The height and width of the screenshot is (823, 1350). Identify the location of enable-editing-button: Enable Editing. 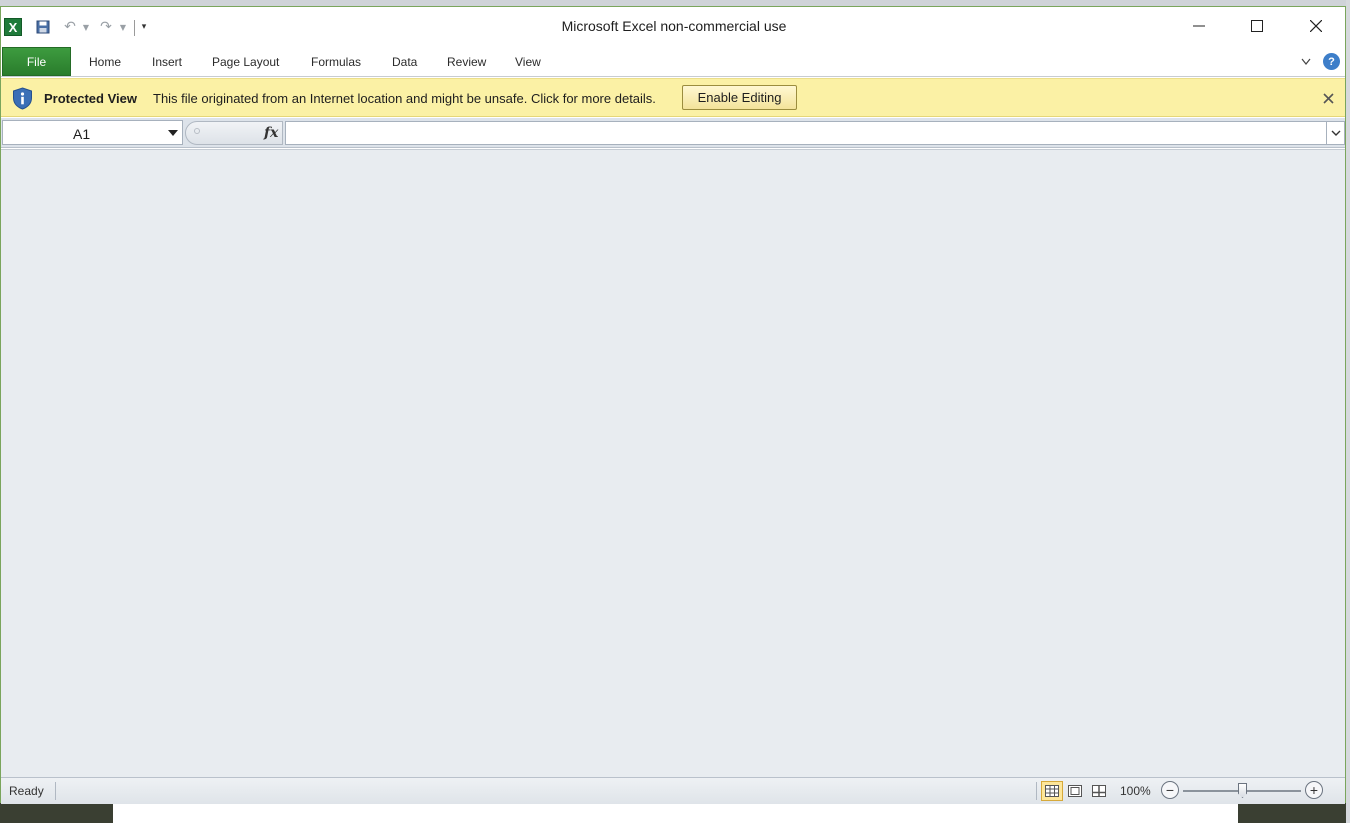
(739, 97).